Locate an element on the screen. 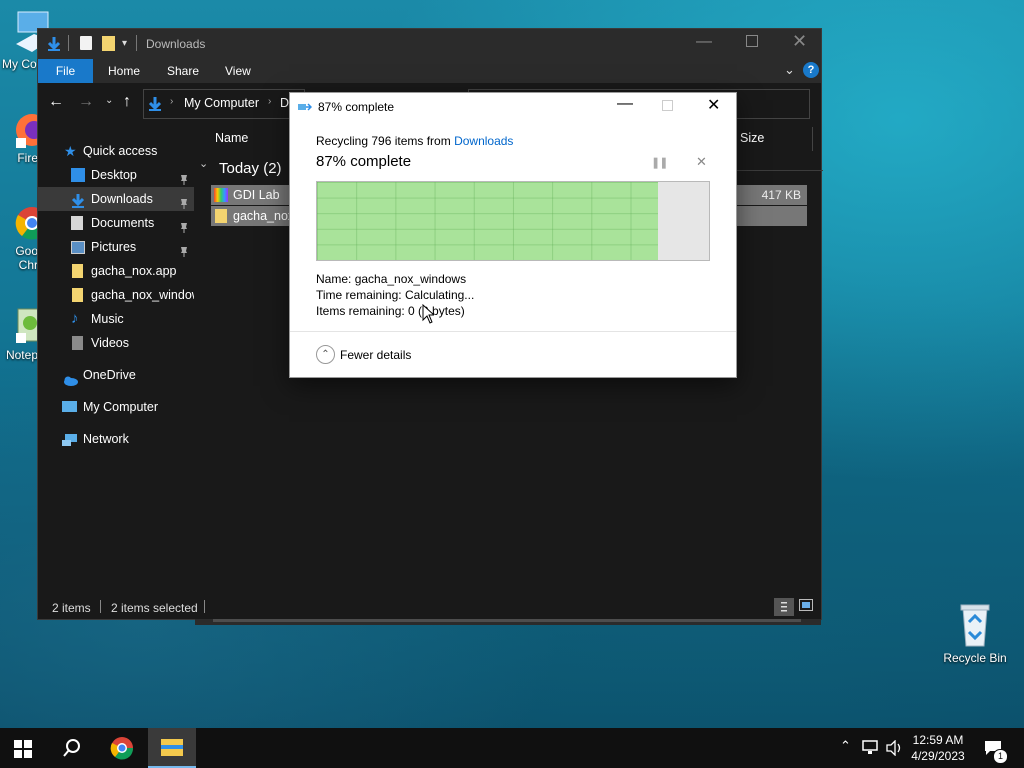 This screenshot has height=768, width=1024. nav-label: Music is located at coordinates (107, 319).